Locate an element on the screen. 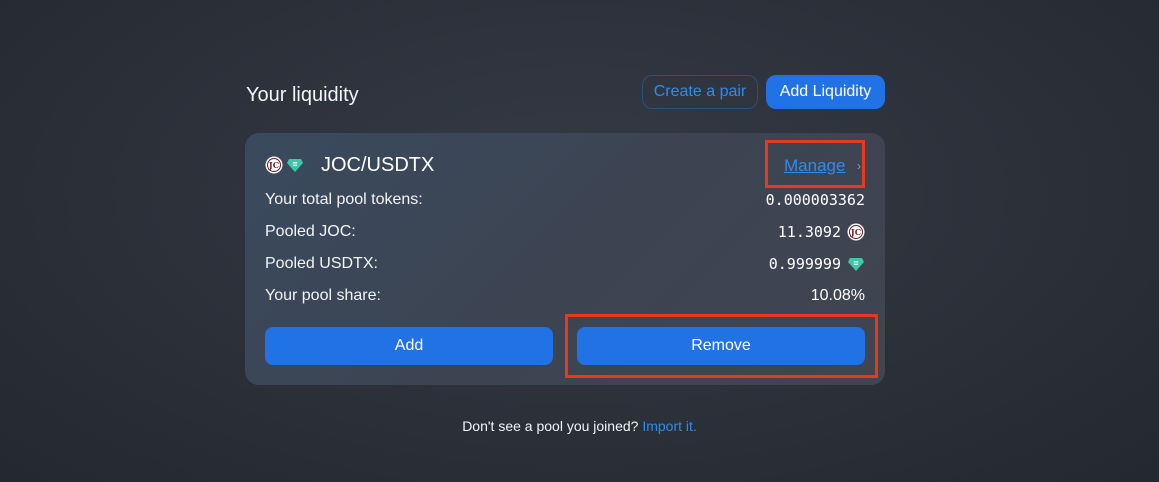 Image resolution: width=1159 pixels, height=482 pixels. pool-share-value: 10.08% is located at coordinates (837, 295).